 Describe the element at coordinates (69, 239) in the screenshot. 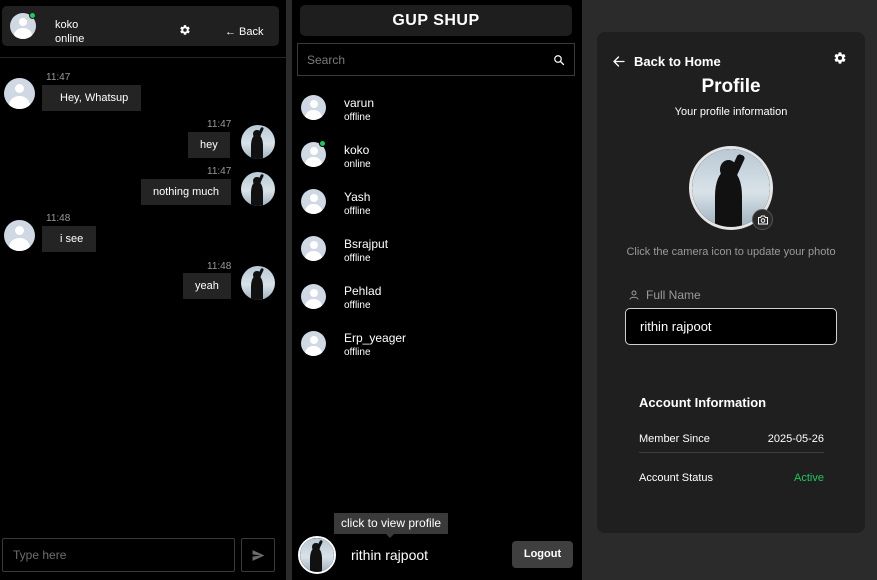

I see `message-bubble: i see` at that location.